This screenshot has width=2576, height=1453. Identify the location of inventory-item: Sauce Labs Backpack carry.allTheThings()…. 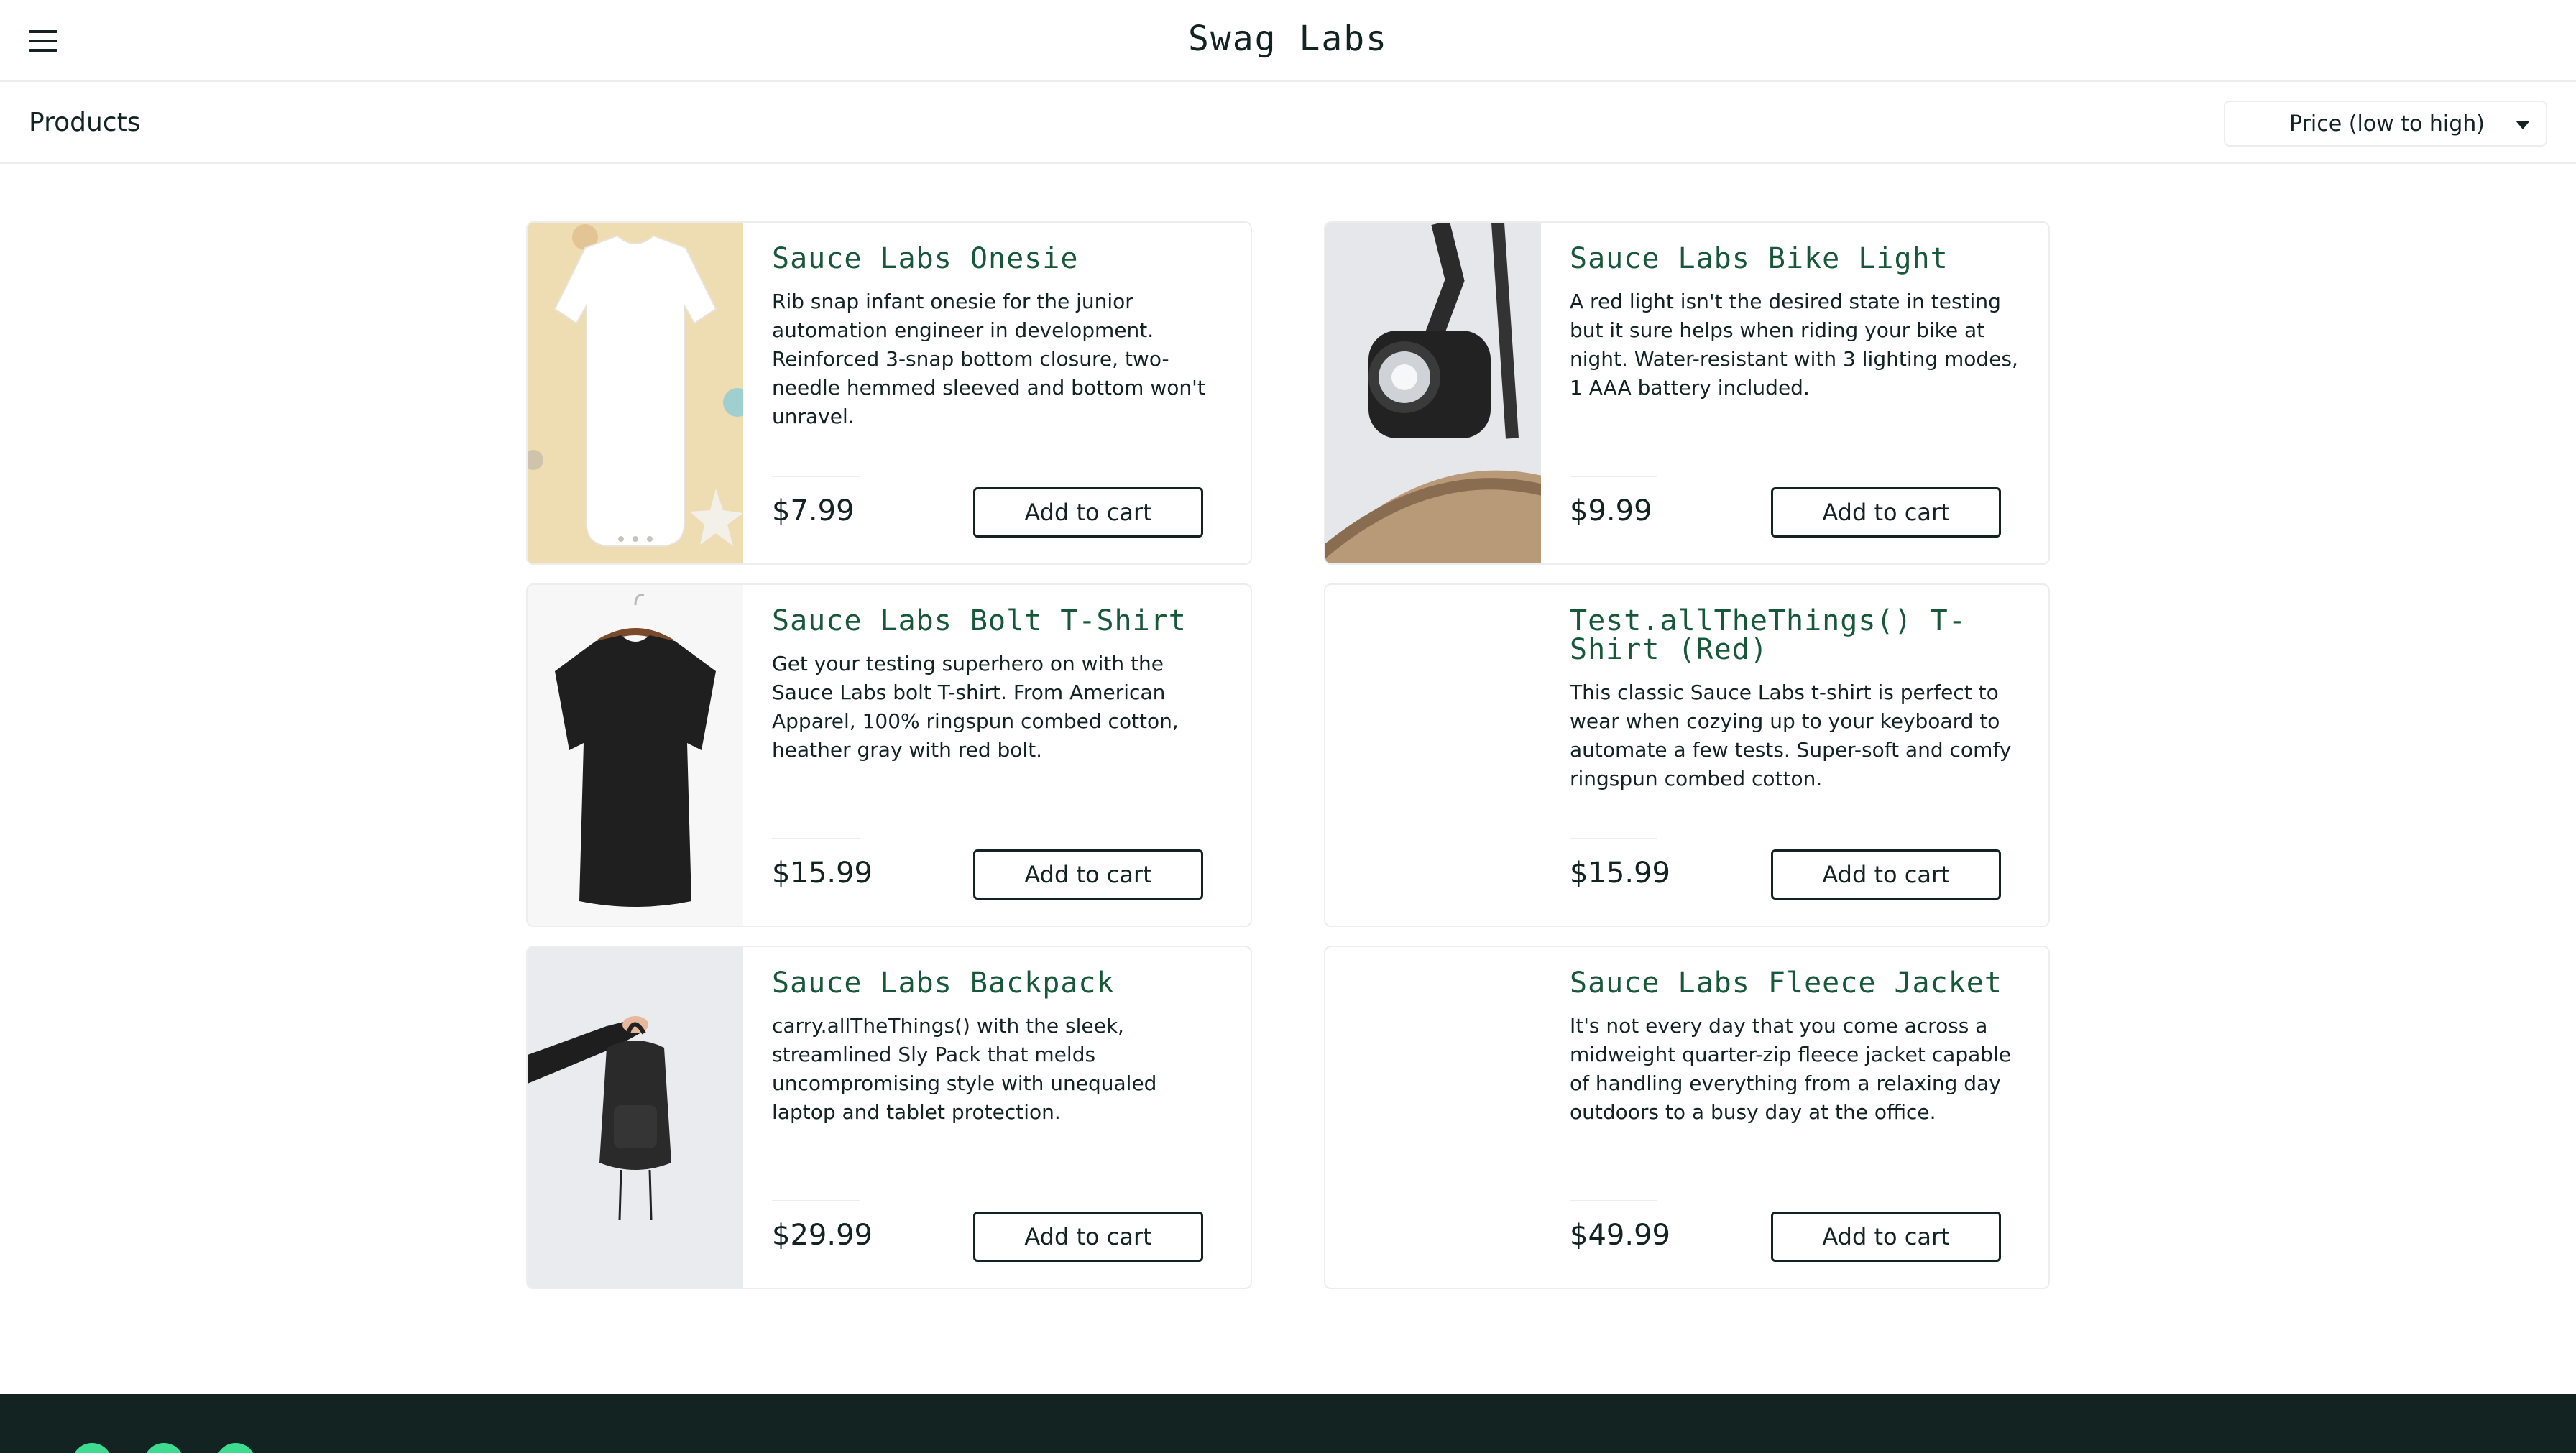
(889, 1117).